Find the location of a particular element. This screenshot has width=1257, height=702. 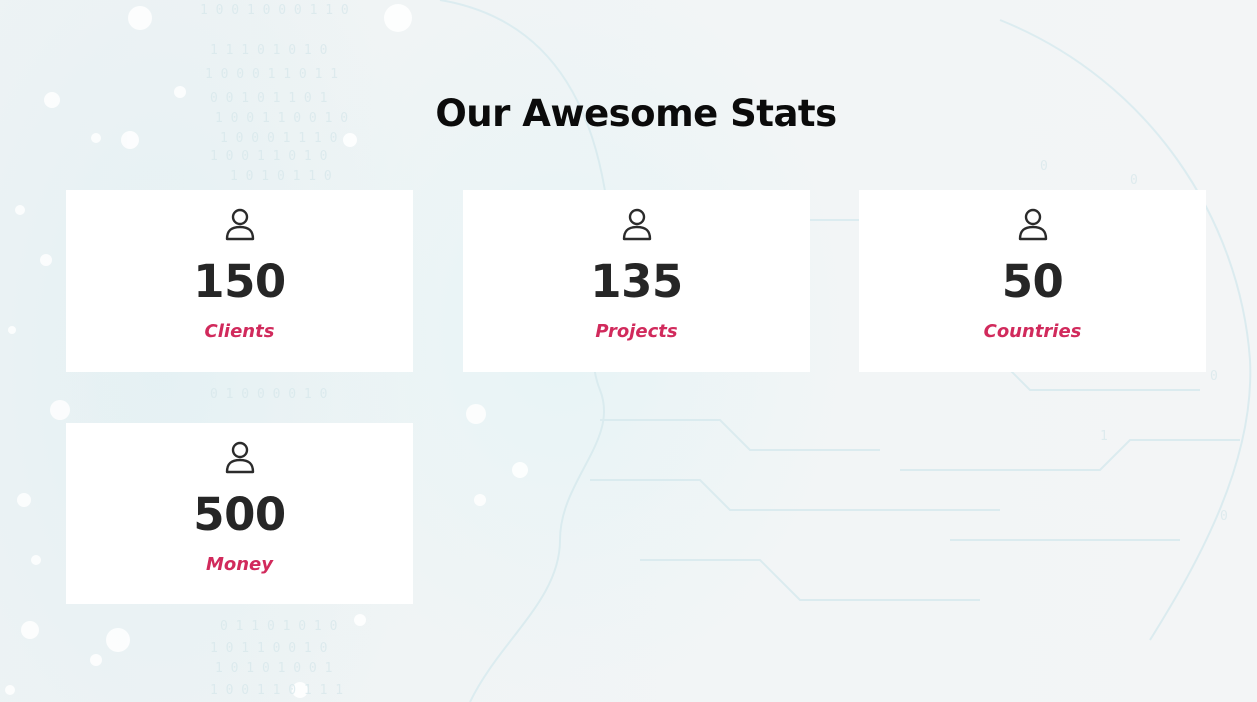

stat-card-projects: 135 Projects is located at coordinates (636, 281).